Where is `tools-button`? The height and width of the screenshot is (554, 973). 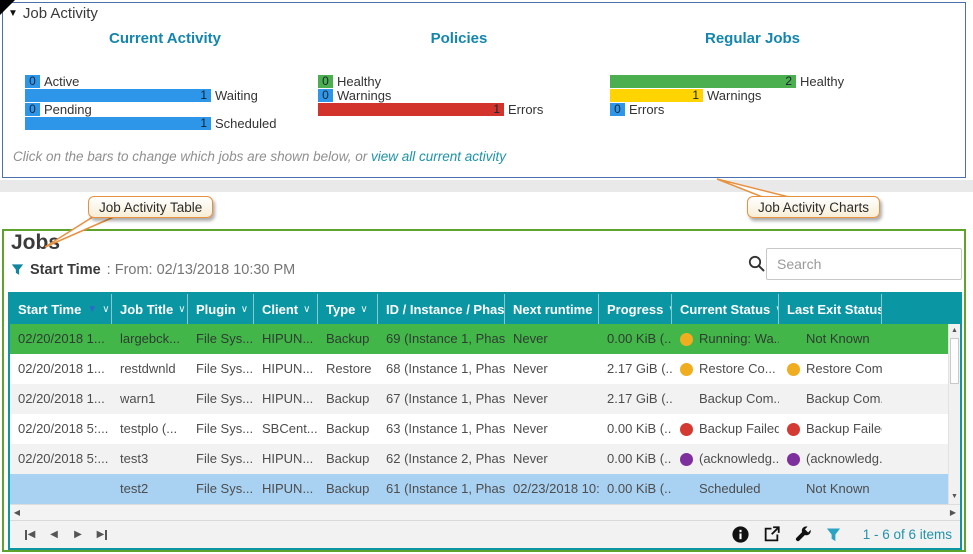 tools-button is located at coordinates (803, 534).